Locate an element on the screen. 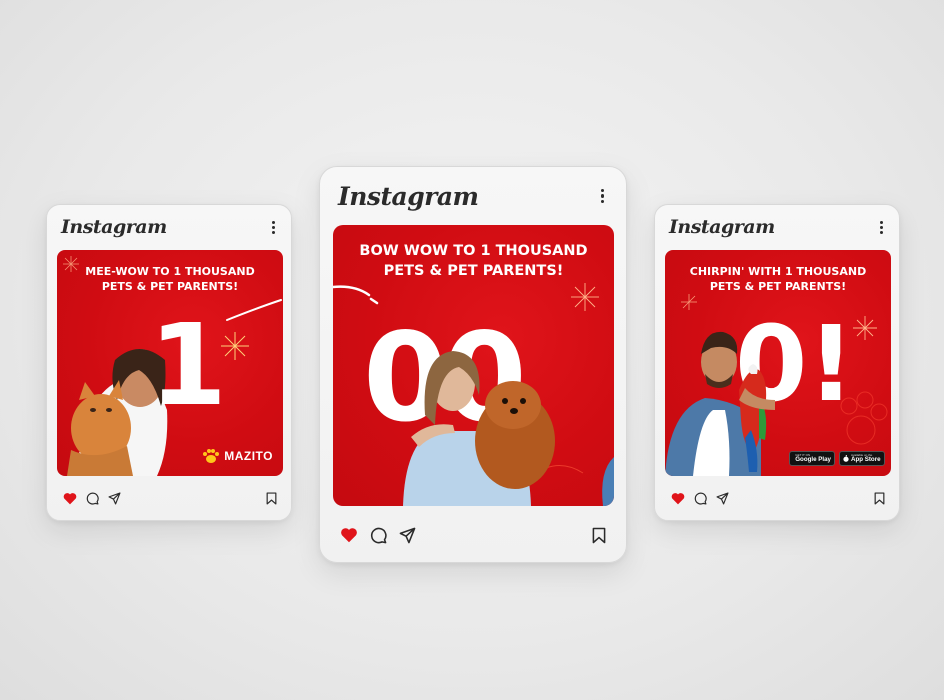 The width and height of the screenshot is (944, 700). milestone-number: 1 is located at coordinates (188, 366).